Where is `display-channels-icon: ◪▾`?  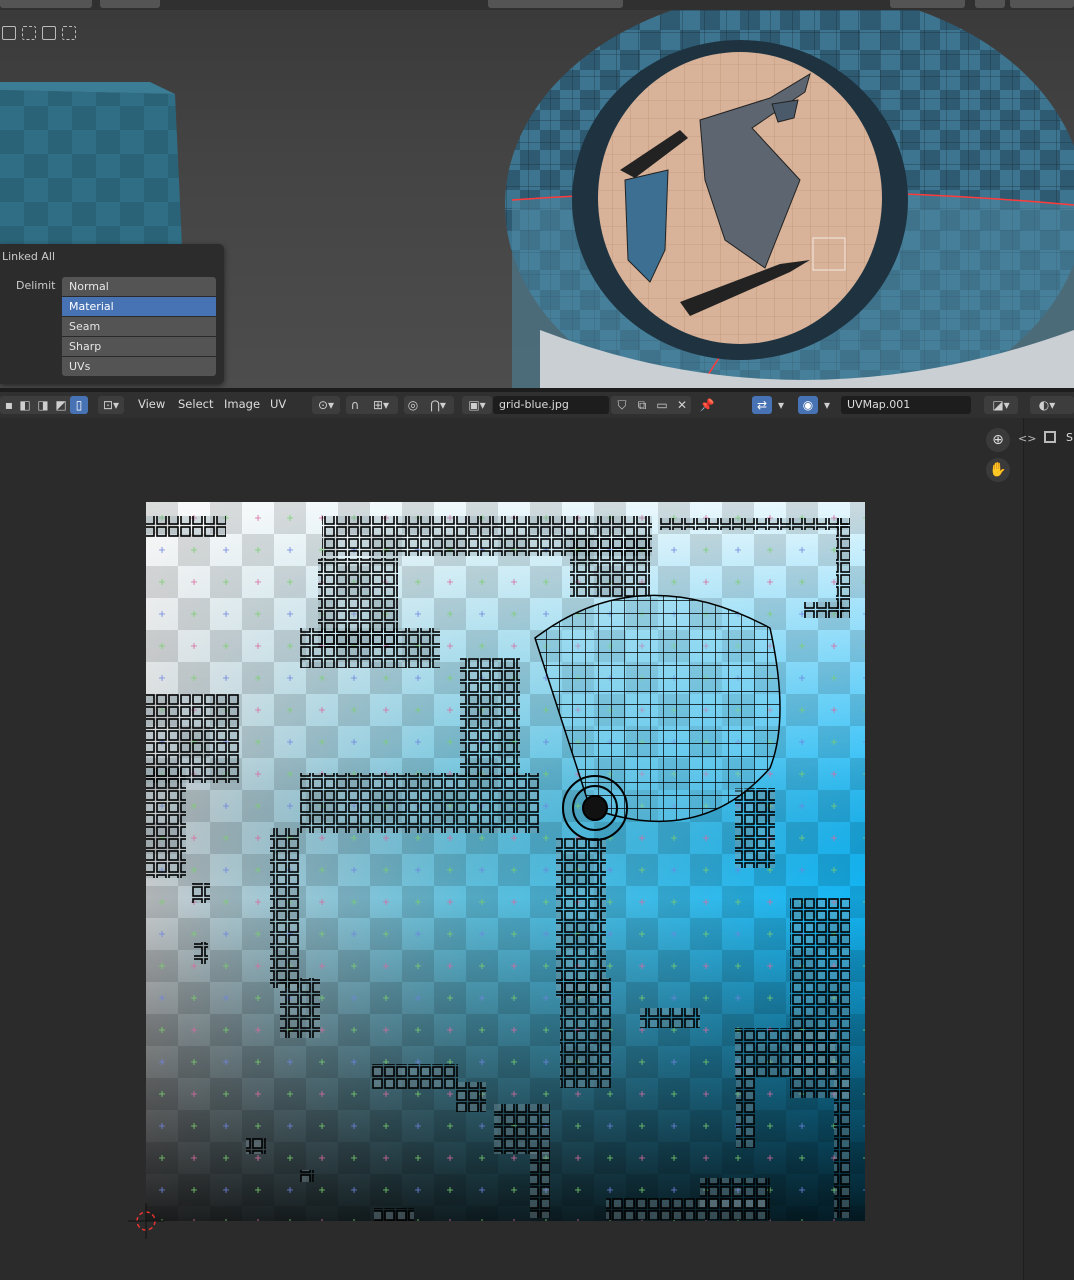 display-channels-icon: ◪▾ is located at coordinates (1001, 405).